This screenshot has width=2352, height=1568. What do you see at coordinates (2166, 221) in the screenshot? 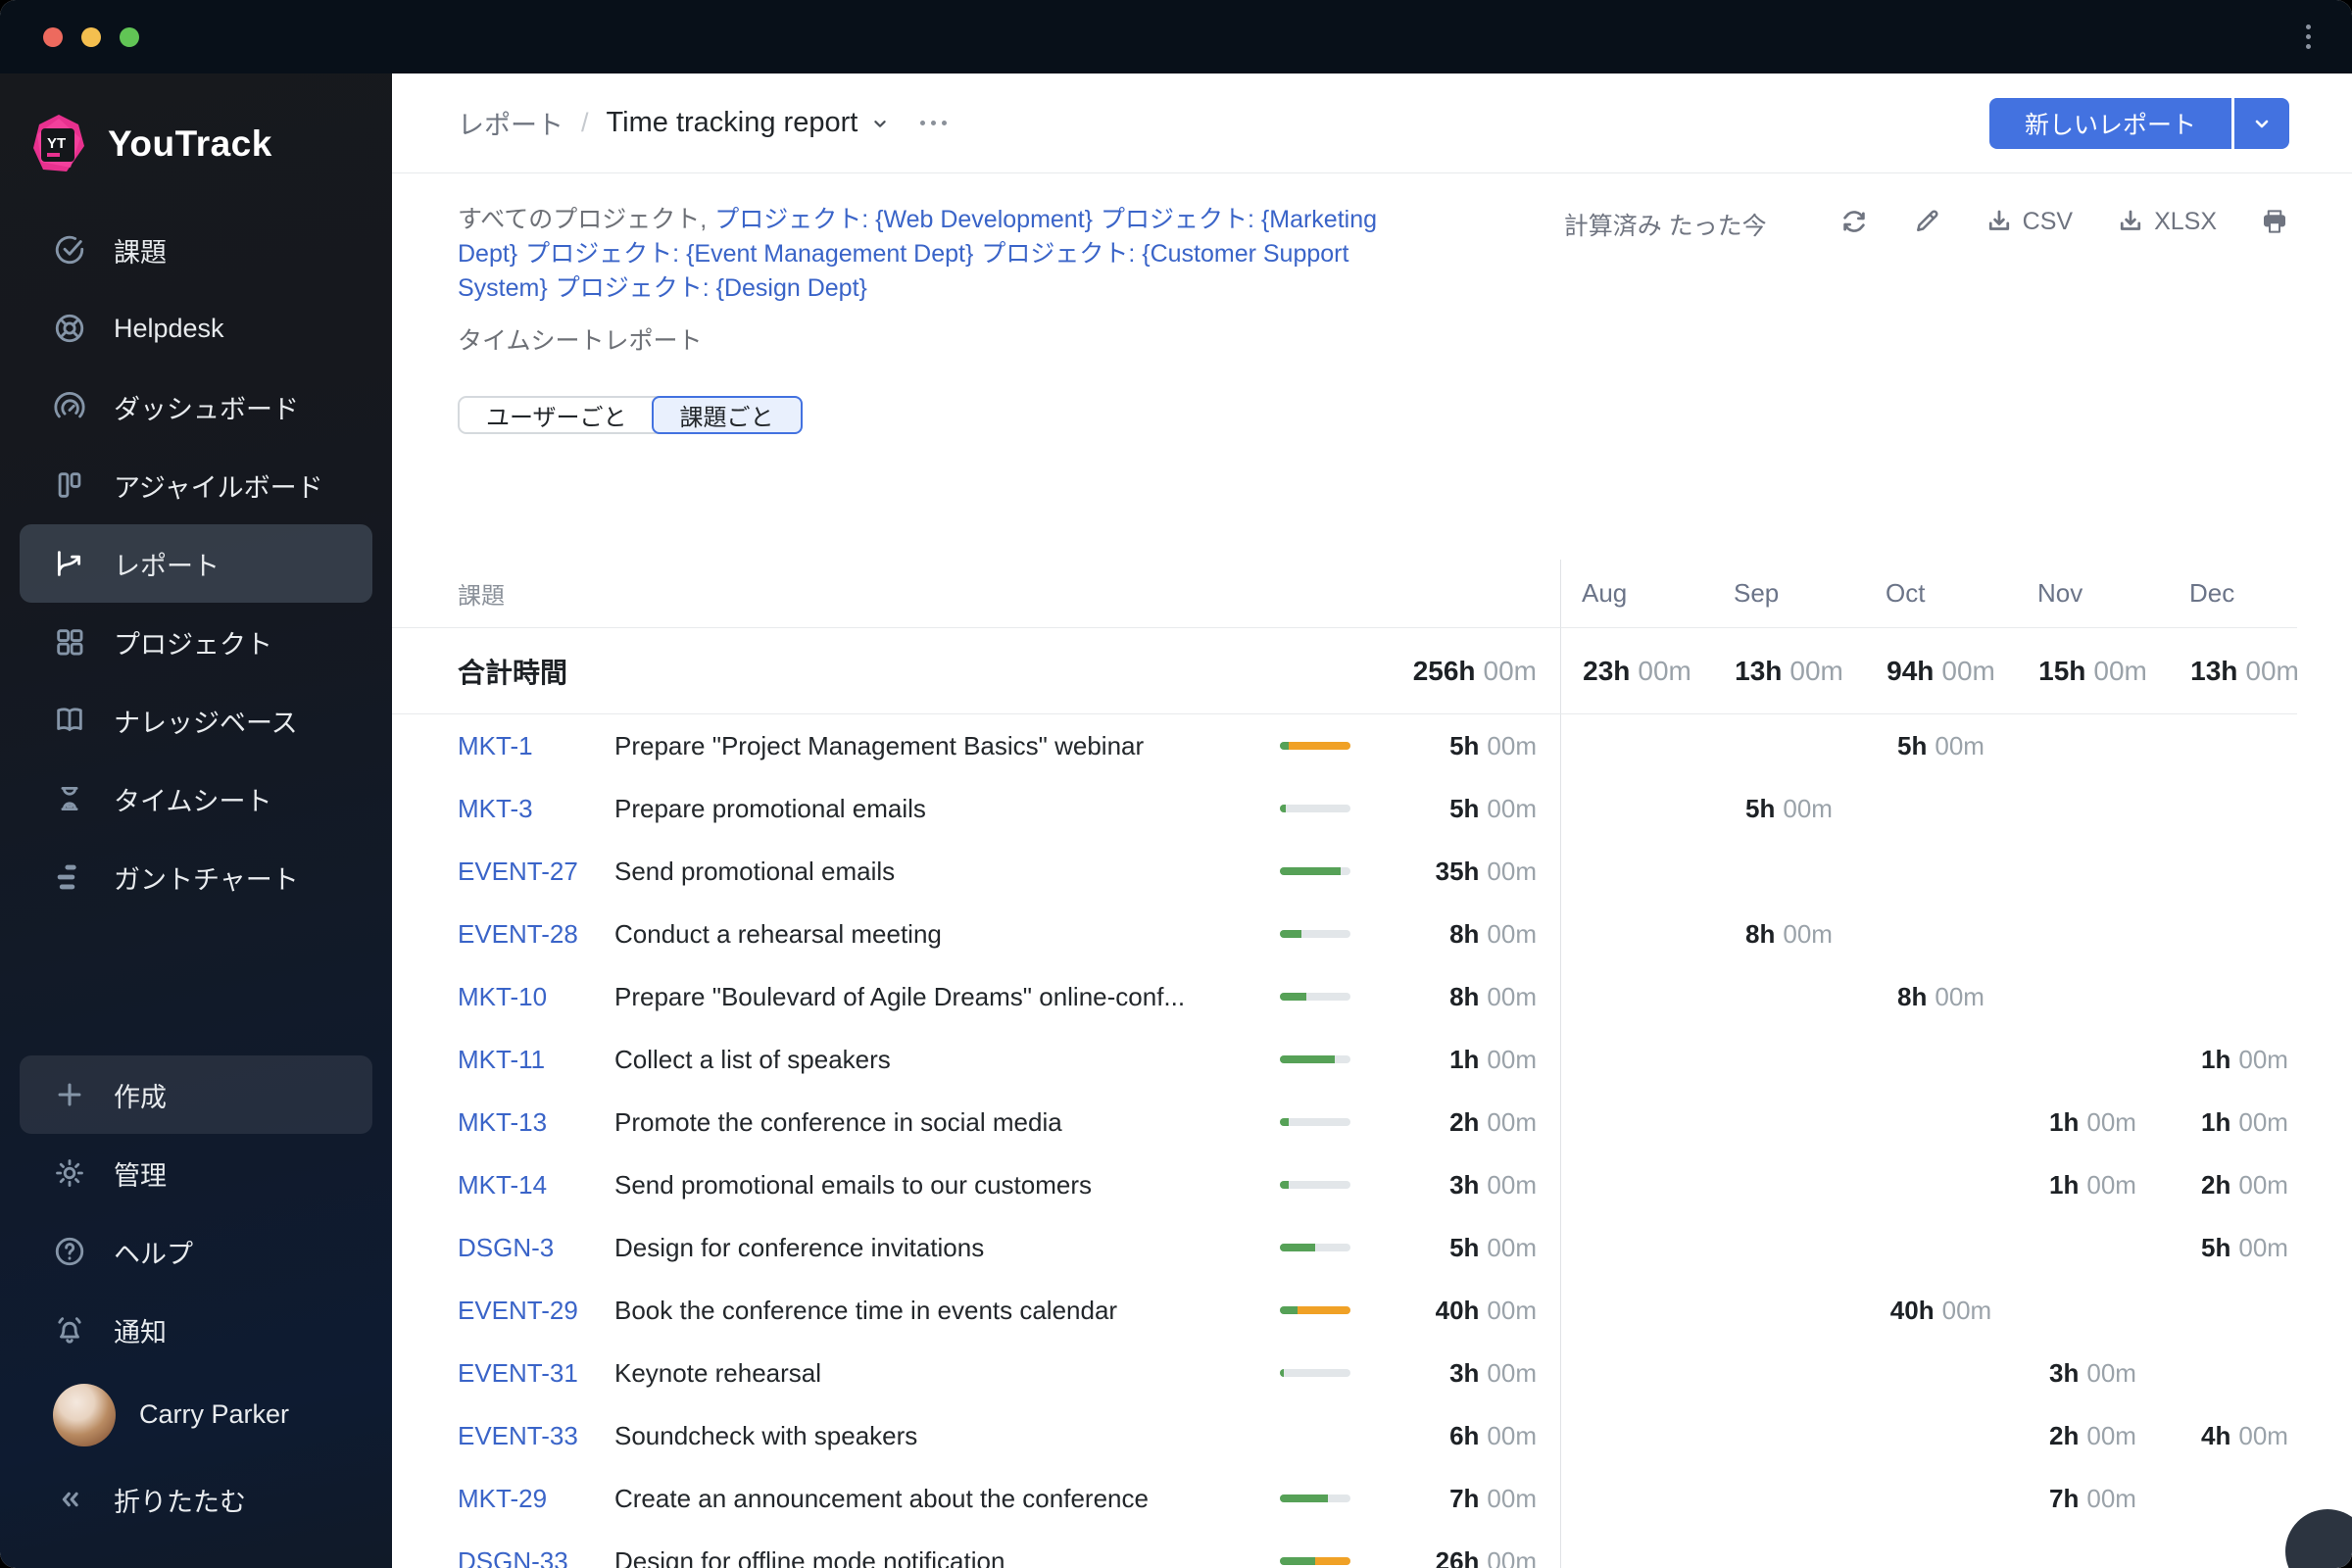
I see `export-xlsx-button: XLSX` at bounding box center [2166, 221].